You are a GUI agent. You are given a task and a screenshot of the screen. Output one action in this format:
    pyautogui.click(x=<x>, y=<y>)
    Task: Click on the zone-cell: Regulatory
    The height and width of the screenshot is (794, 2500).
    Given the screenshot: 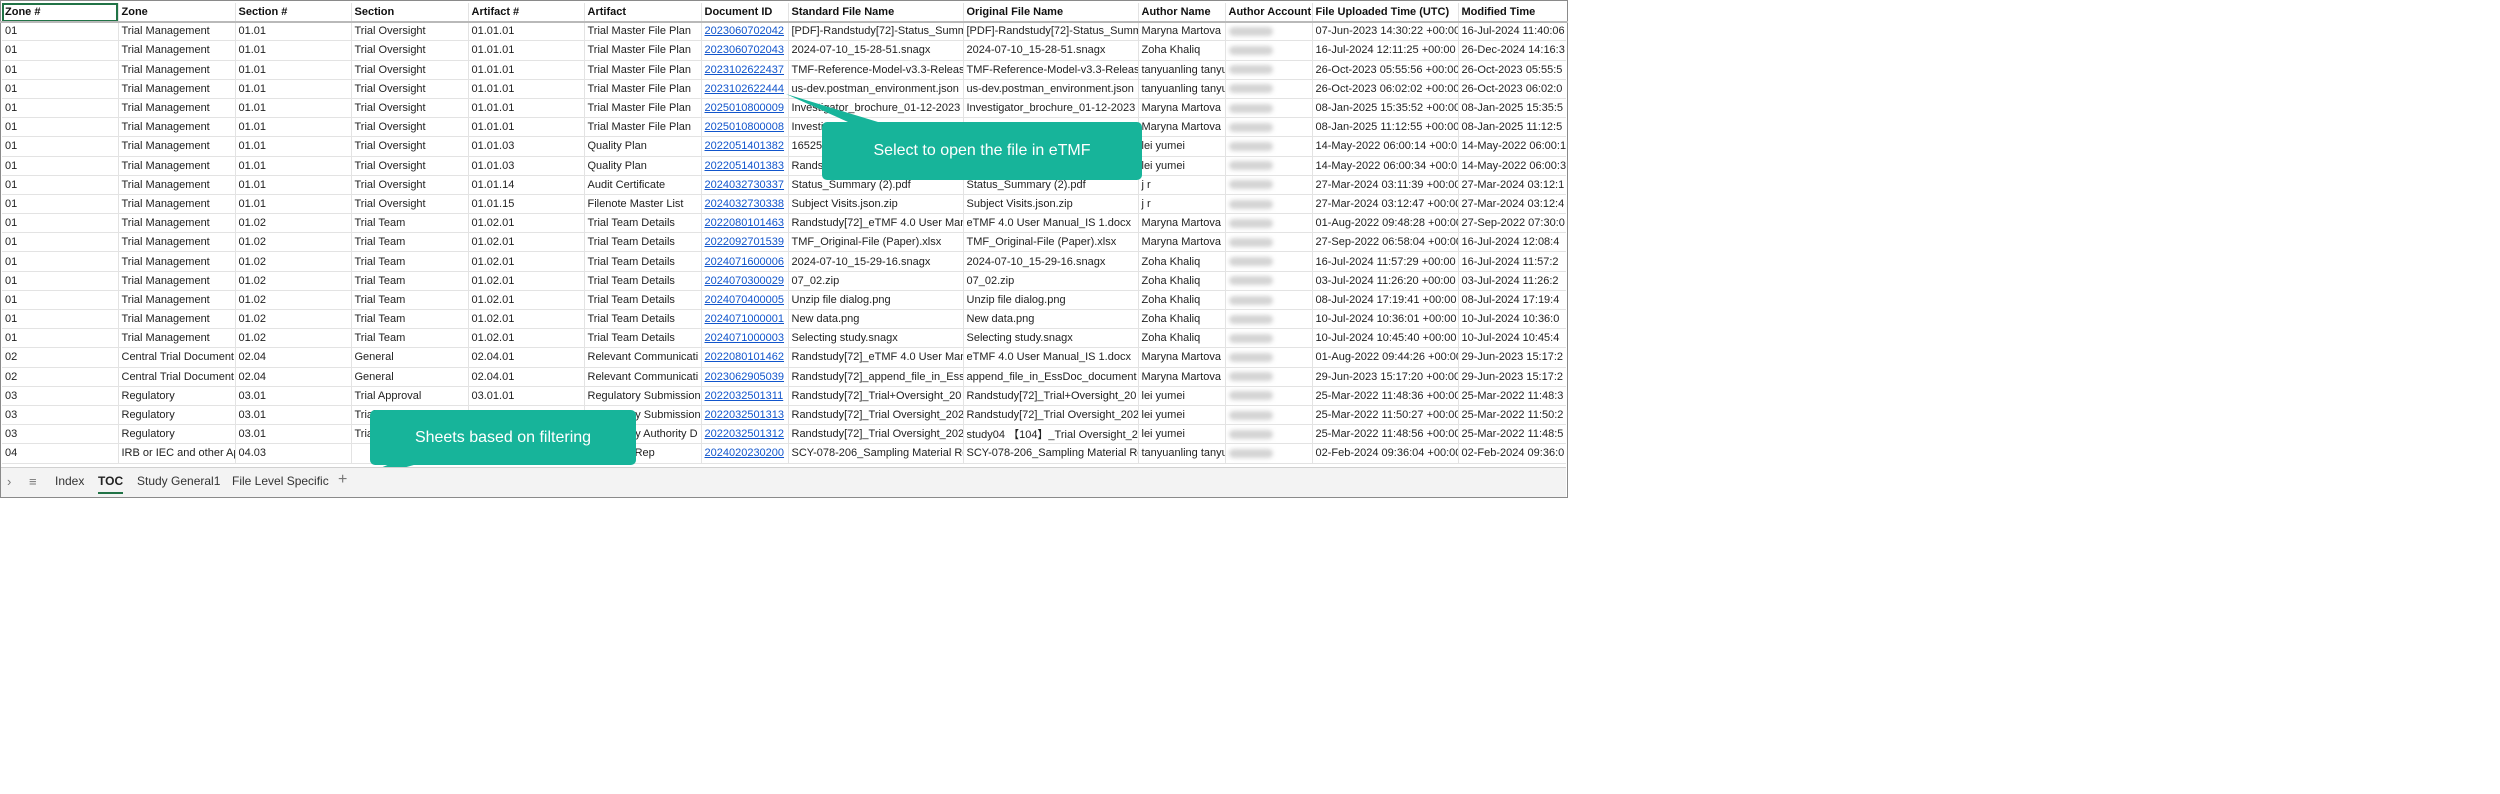 What is the action you would take?
    pyautogui.click(x=177, y=396)
    